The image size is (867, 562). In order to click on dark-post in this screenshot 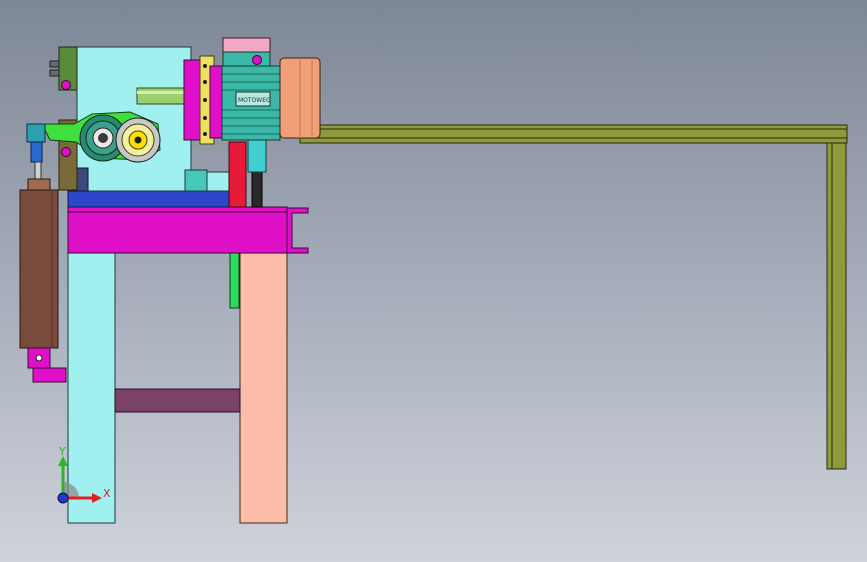, I will do `click(257, 188)`.